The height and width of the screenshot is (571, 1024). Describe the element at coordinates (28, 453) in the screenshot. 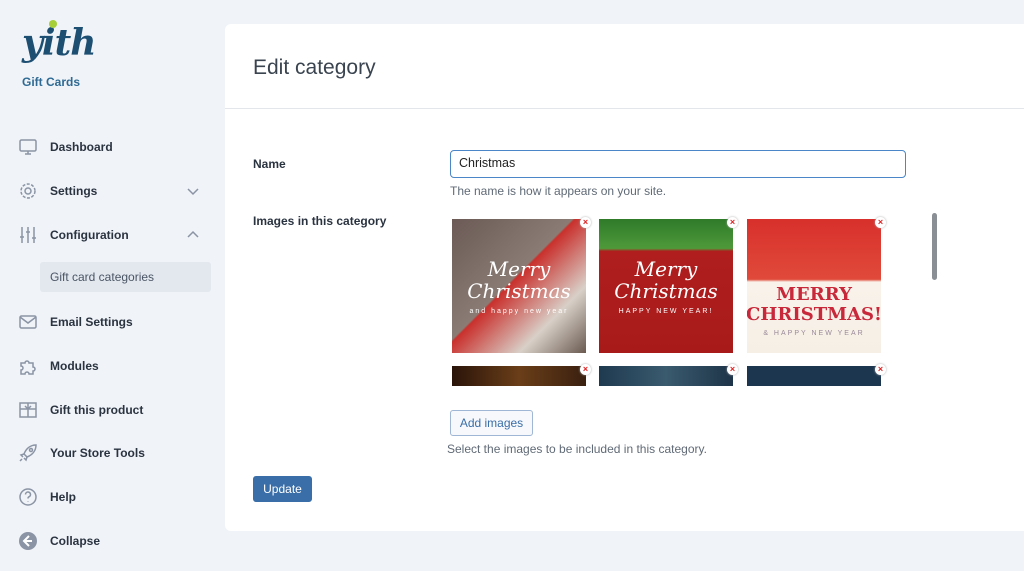

I see `rocket-icon` at that location.